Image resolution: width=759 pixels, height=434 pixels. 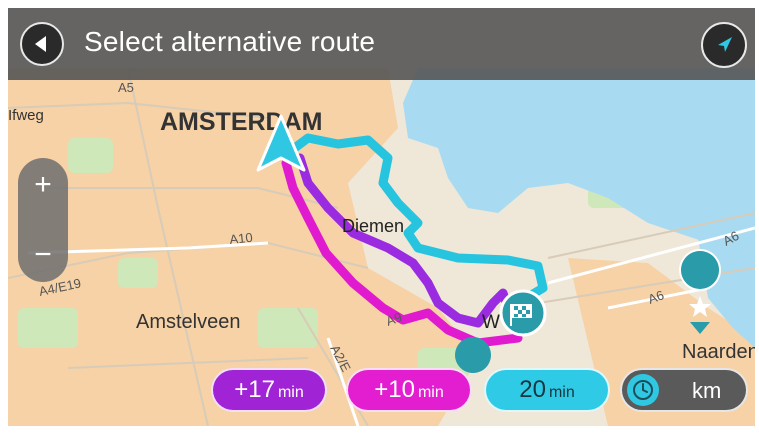 What do you see at coordinates (126, 87) in the screenshot?
I see `road-label-a5: A5` at bounding box center [126, 87].